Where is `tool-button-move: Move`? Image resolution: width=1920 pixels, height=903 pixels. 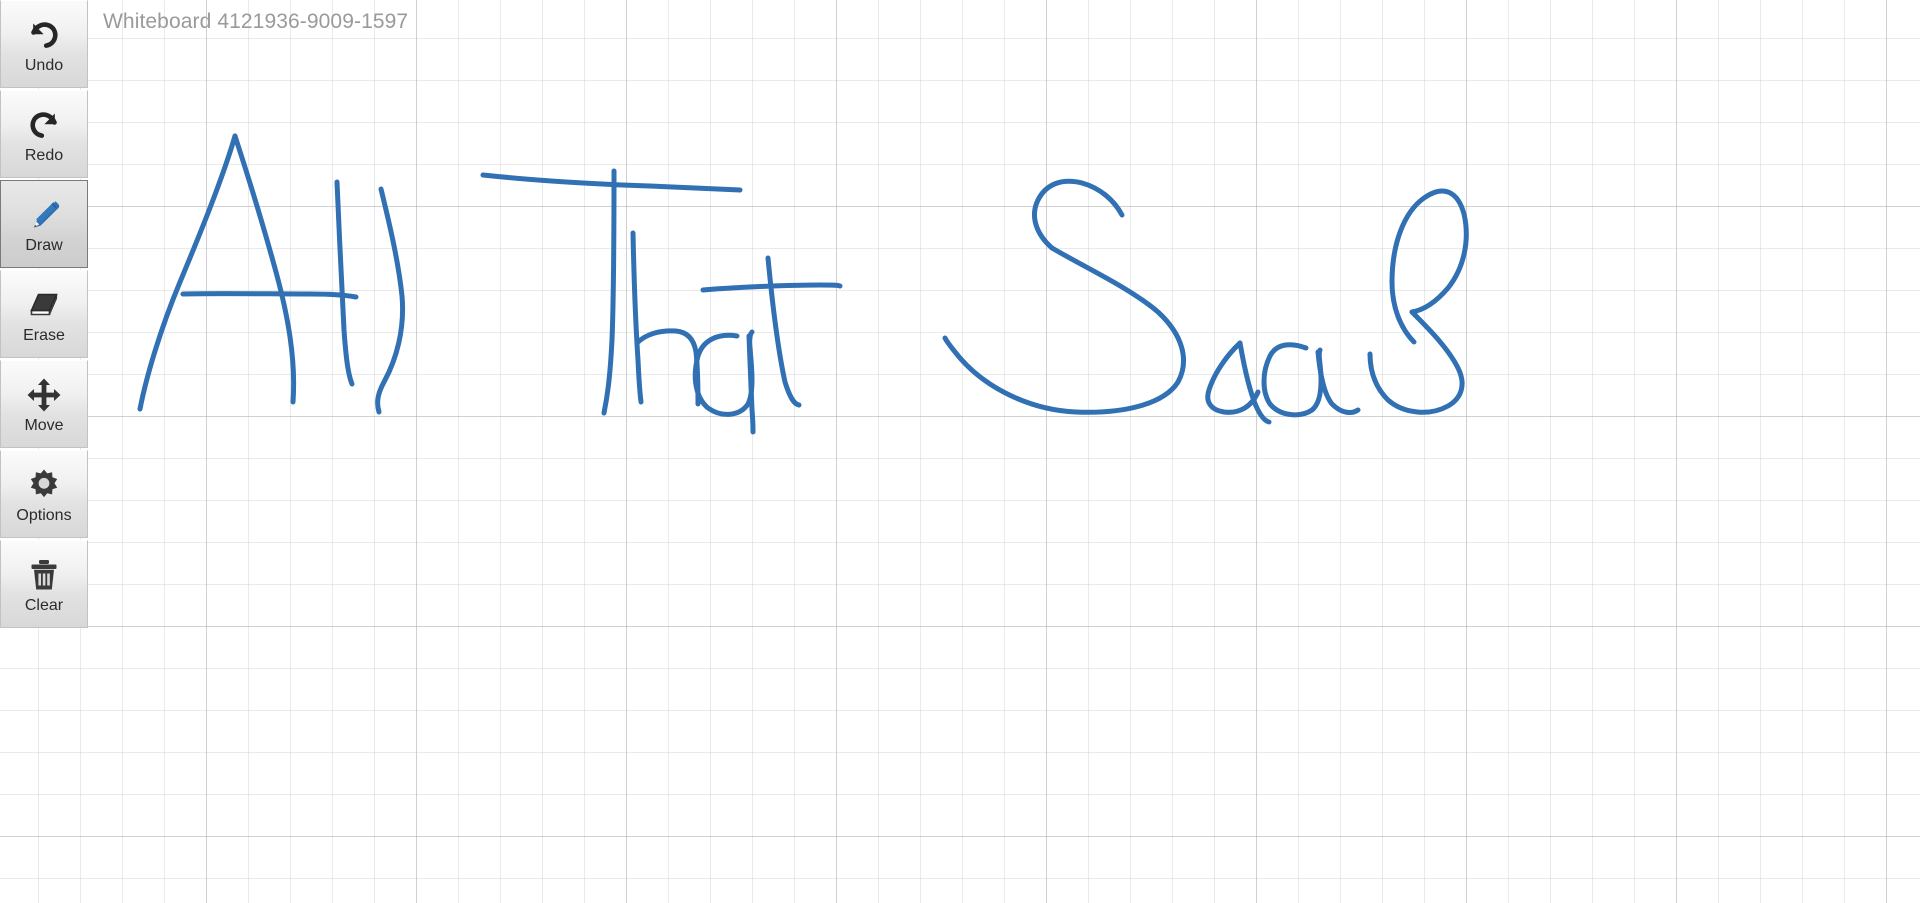 tool-button-move: Move is located at coordinates (44, 404).